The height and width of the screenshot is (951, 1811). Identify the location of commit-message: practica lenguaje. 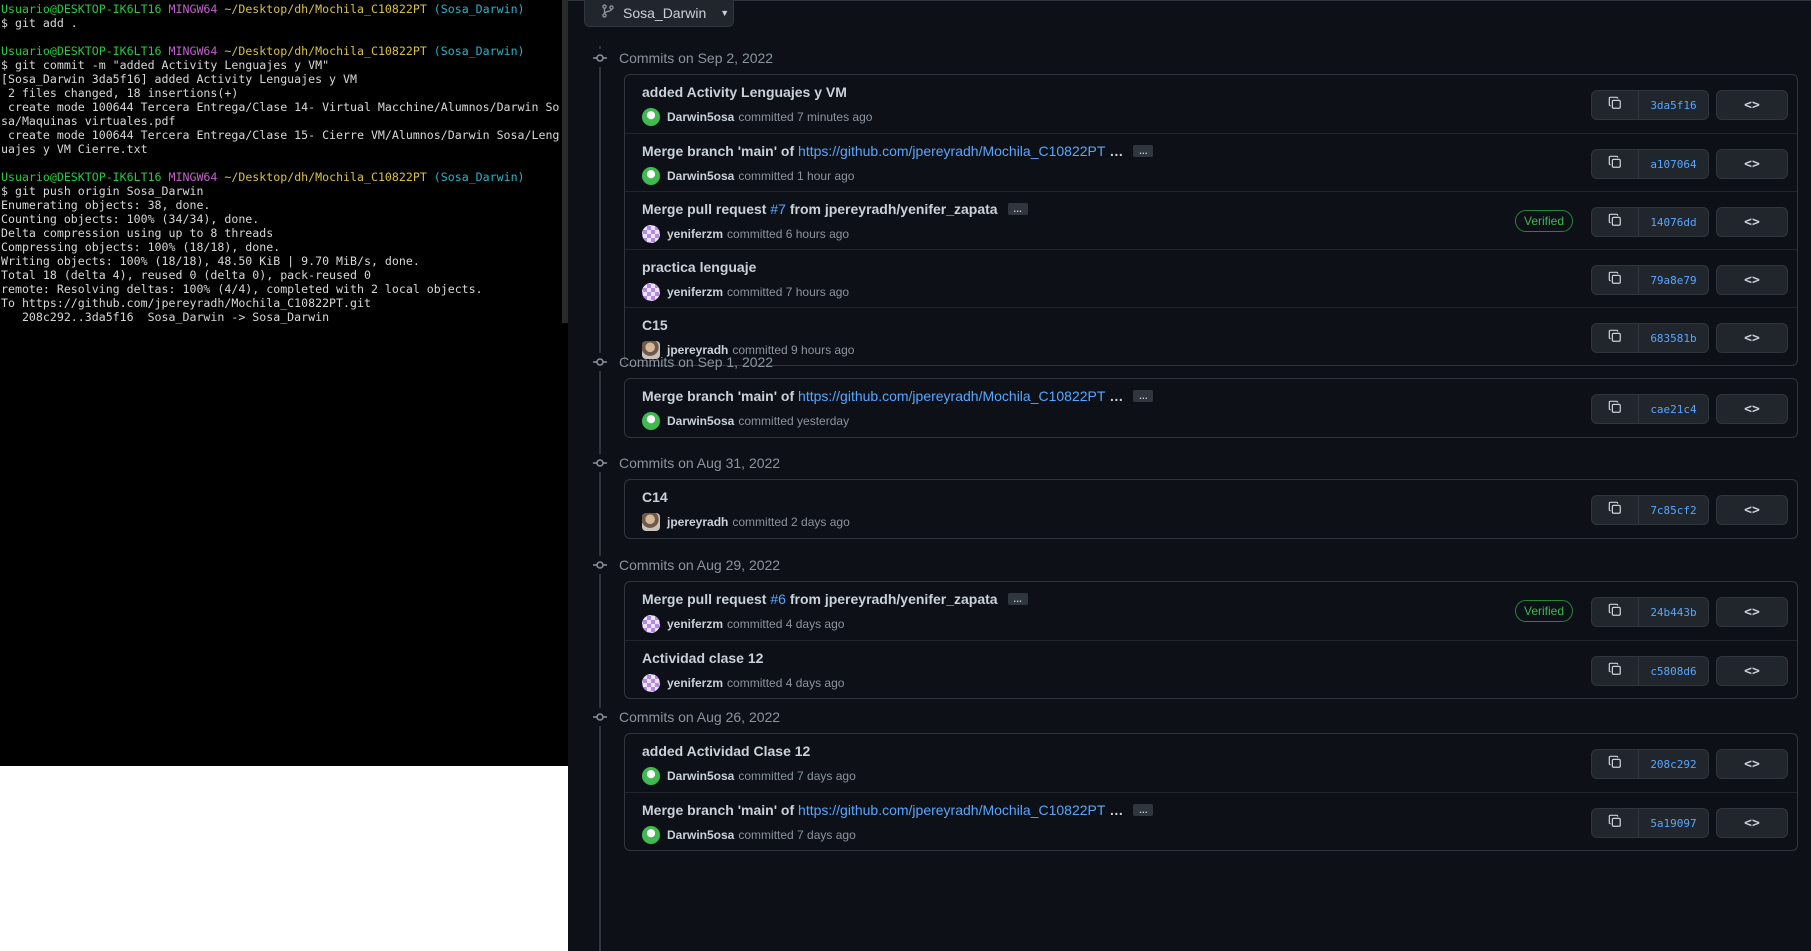
(699, 267).